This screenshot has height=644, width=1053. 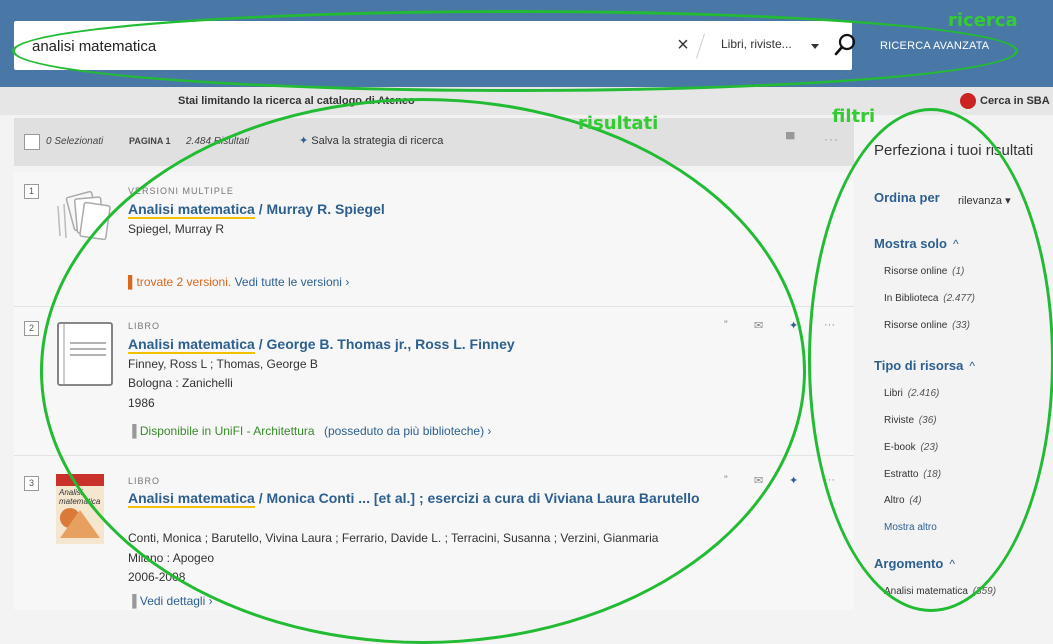 I want to click on show-only-heading: Mostra solo ^, so click(x=916, y=243).